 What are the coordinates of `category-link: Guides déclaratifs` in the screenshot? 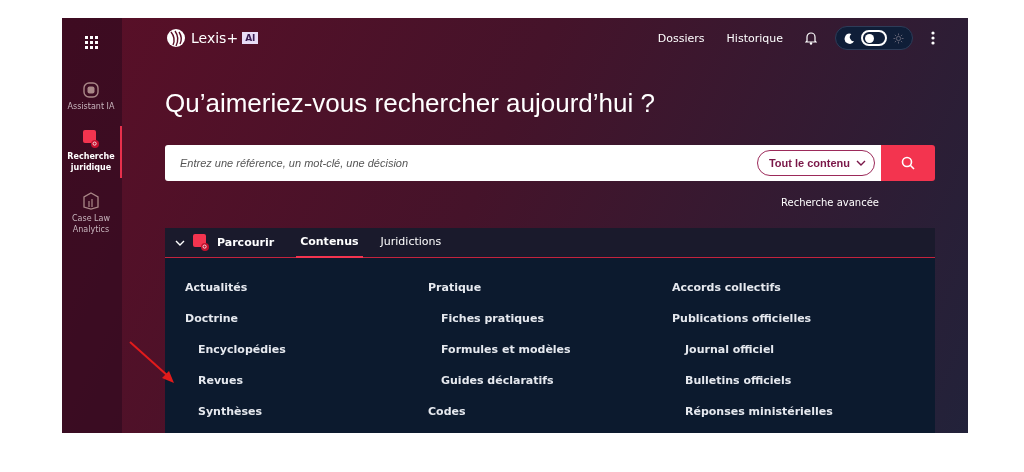 It's located at (550, 380).